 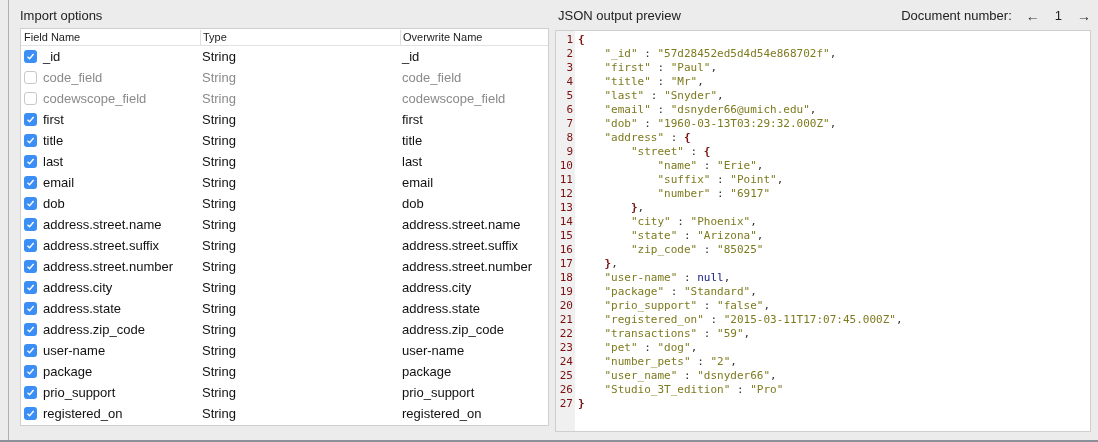 What do you see at coordinates (474, 392) in the screenshot?
I see `overwrite-name: prio_support` at bounding box center [474, 392].